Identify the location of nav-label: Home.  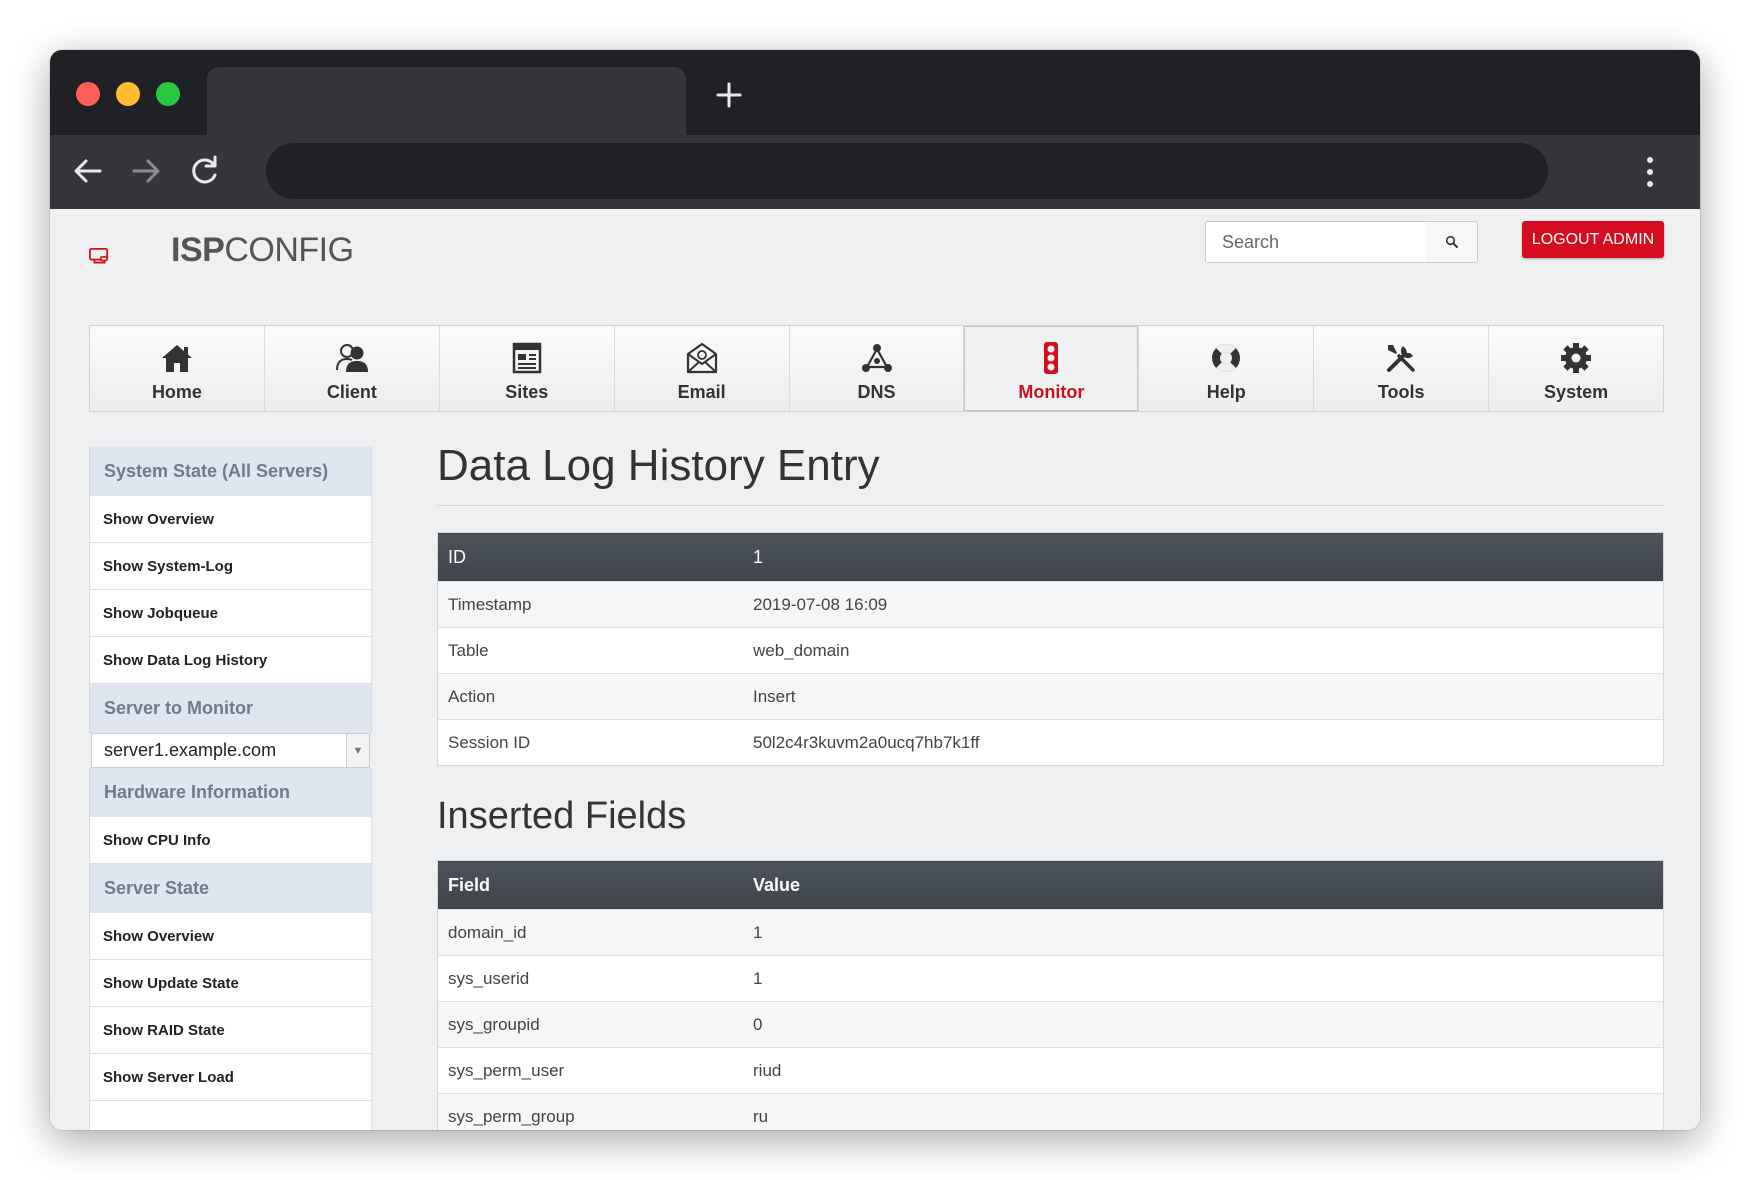
(176, 392).